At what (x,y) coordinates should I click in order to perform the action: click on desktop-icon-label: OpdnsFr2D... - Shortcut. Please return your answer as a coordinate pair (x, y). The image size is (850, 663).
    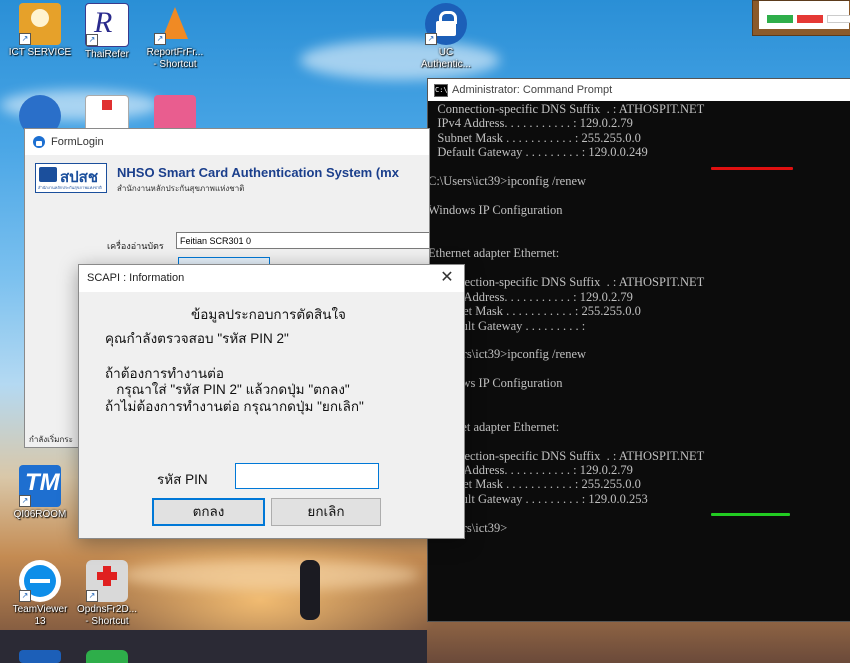
    Looking at the image, I should click on (107, 615).